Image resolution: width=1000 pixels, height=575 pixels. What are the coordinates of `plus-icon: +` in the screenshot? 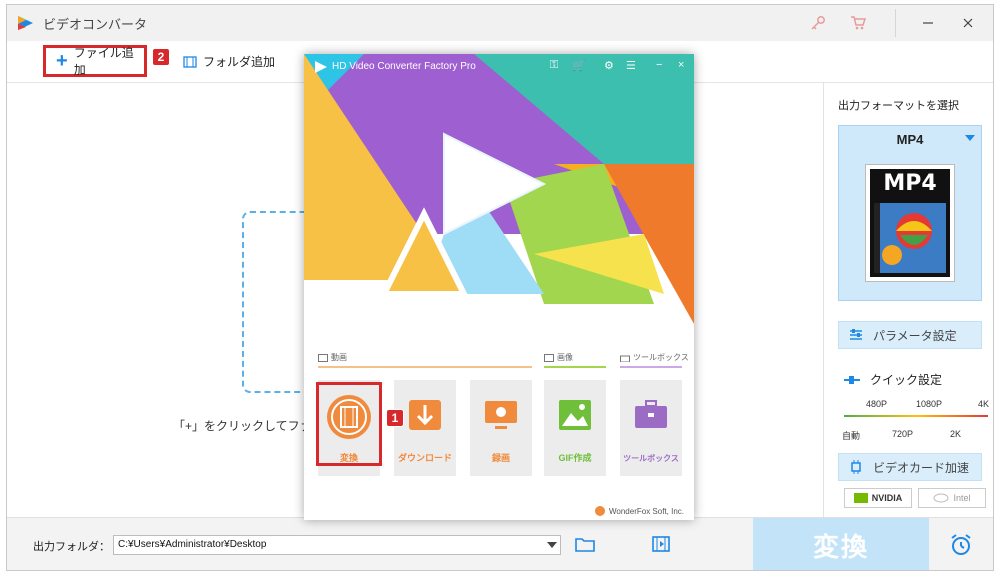 It's located at (62, 61).